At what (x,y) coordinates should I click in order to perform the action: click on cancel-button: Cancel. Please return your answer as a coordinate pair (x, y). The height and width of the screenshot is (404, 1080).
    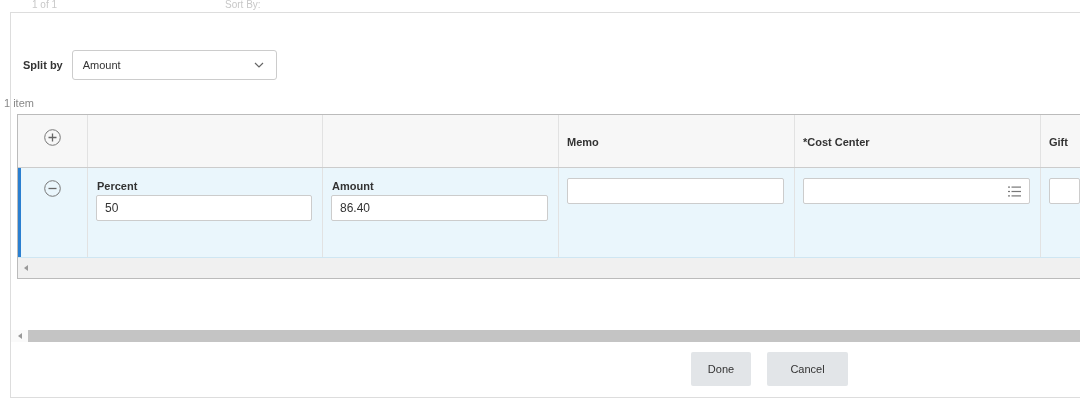
    Looking at the image, I should click on (807, 369).